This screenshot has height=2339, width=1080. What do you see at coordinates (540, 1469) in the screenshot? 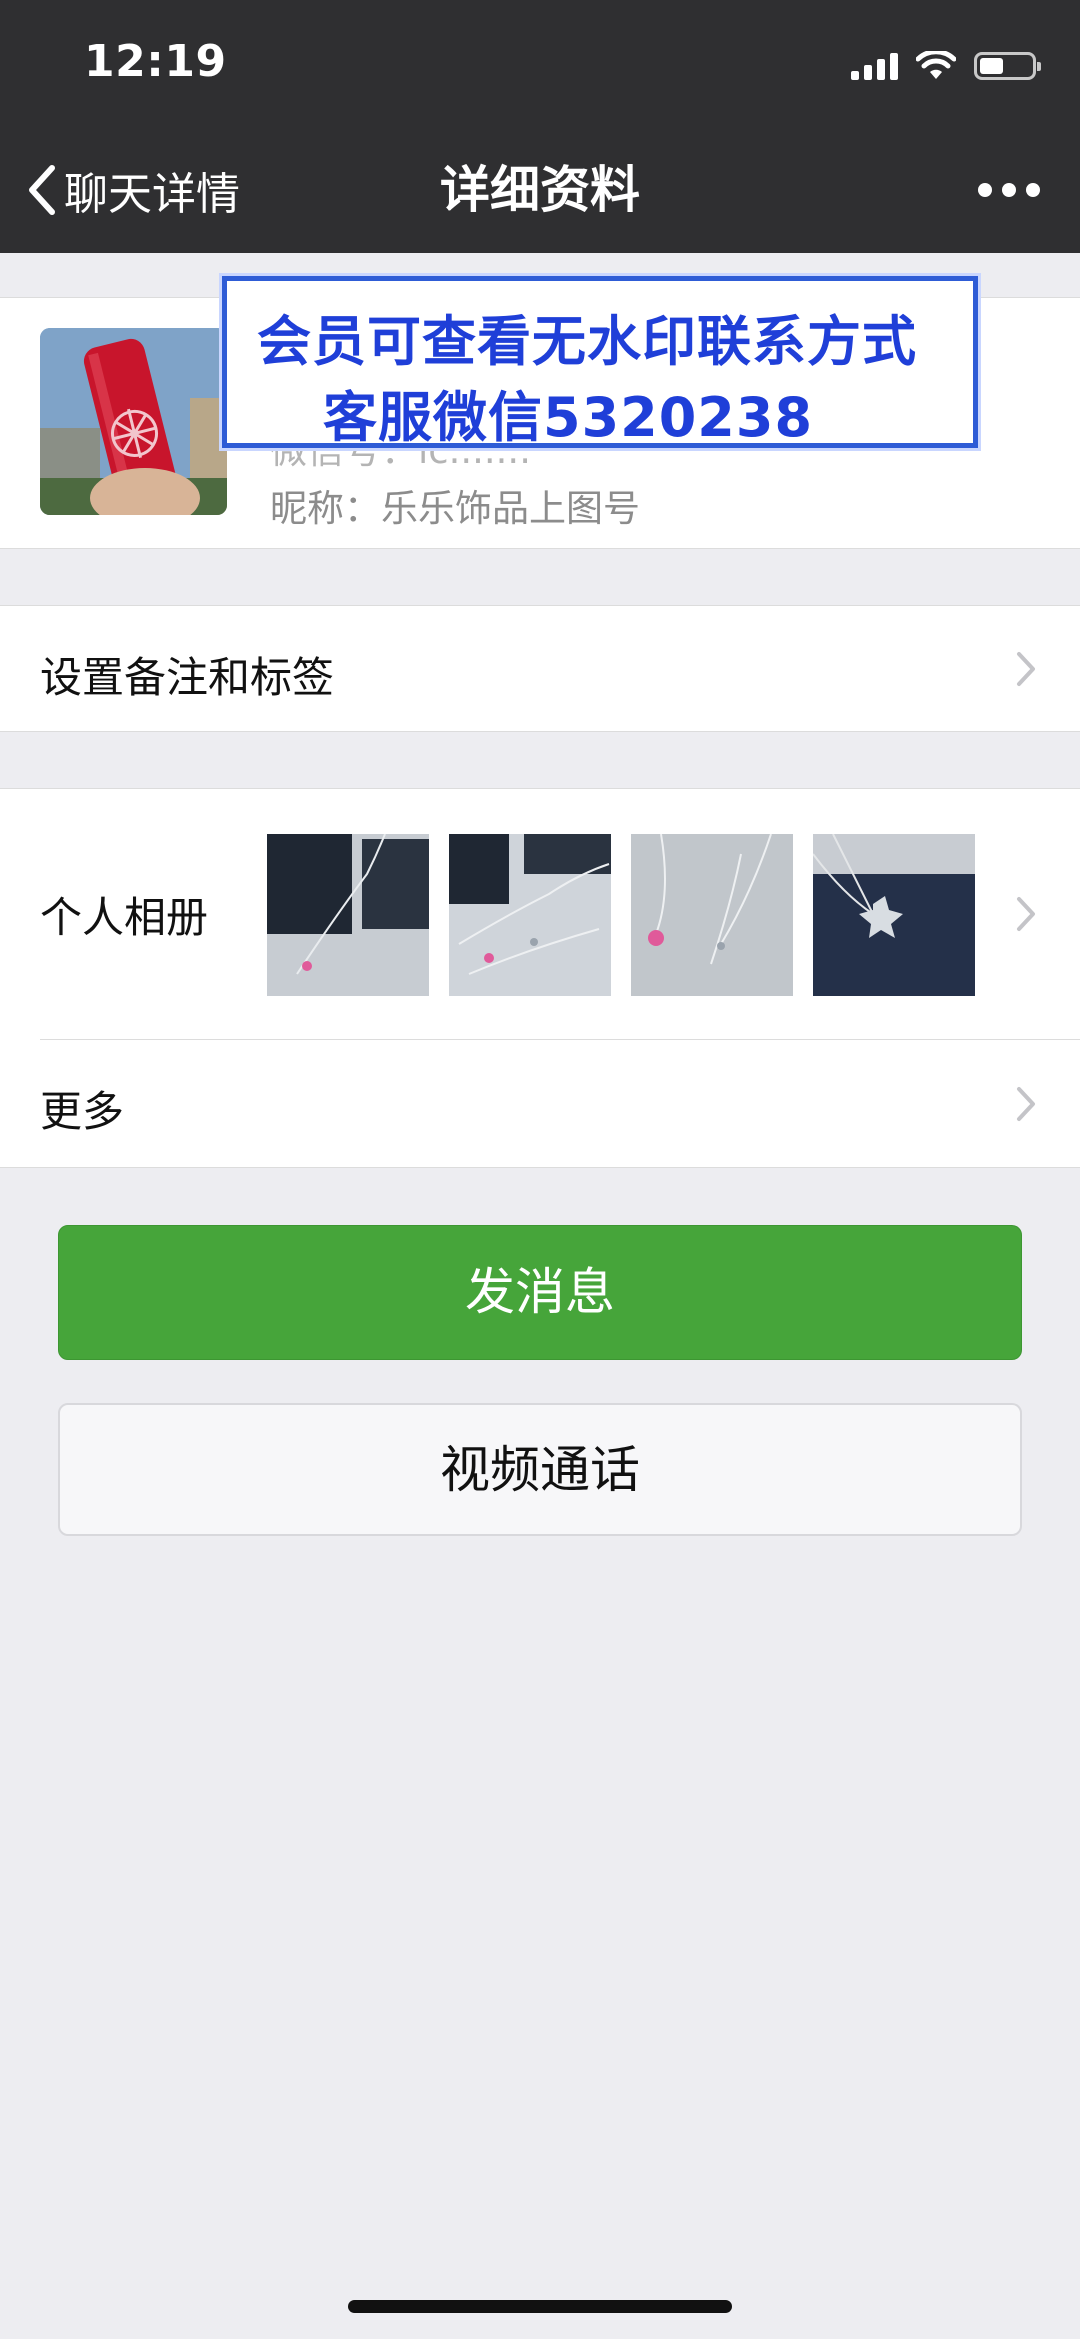
I see `video-call-button: 视频通话` at bounding box center [540, 1469].